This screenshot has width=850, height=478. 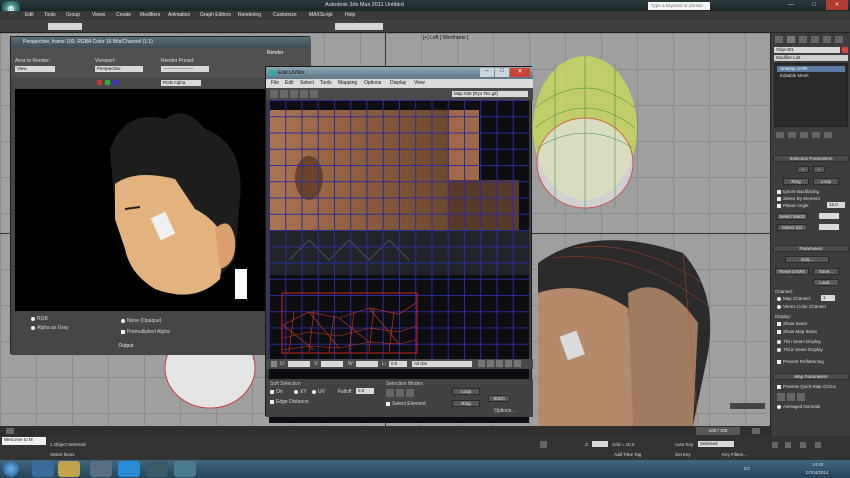 I want to click on select-by-element-checkbox: Select By Element, so click(x=798, y=198).